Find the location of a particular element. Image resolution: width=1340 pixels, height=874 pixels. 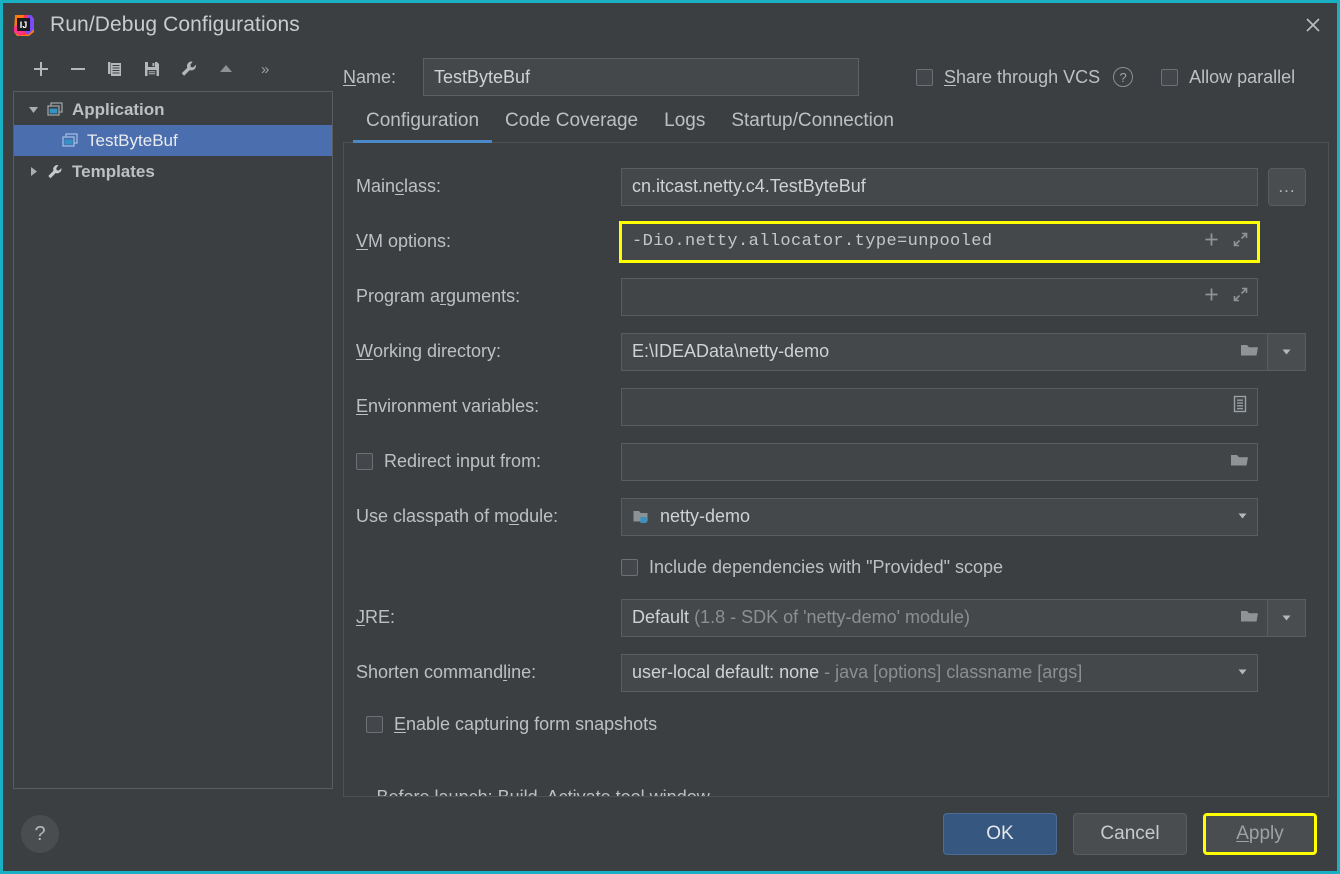

toolbar-overflow-button: » is located at coordinates (265, 69).